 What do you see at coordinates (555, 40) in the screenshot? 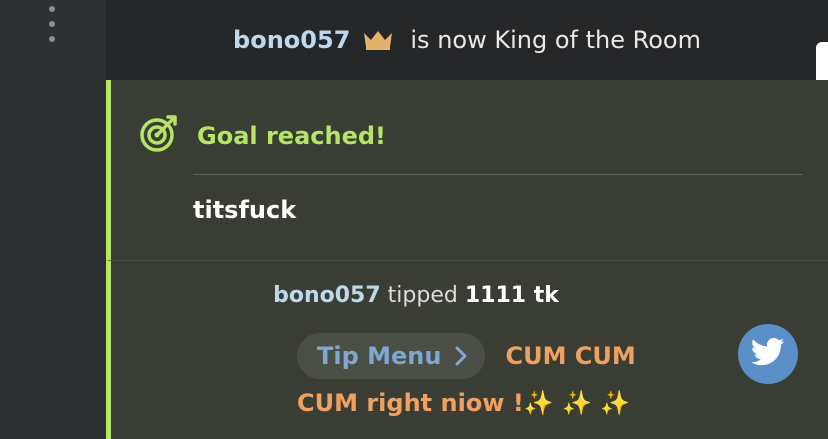
I see `king-message: is now King of the Room` at bounding box center [555, 40].